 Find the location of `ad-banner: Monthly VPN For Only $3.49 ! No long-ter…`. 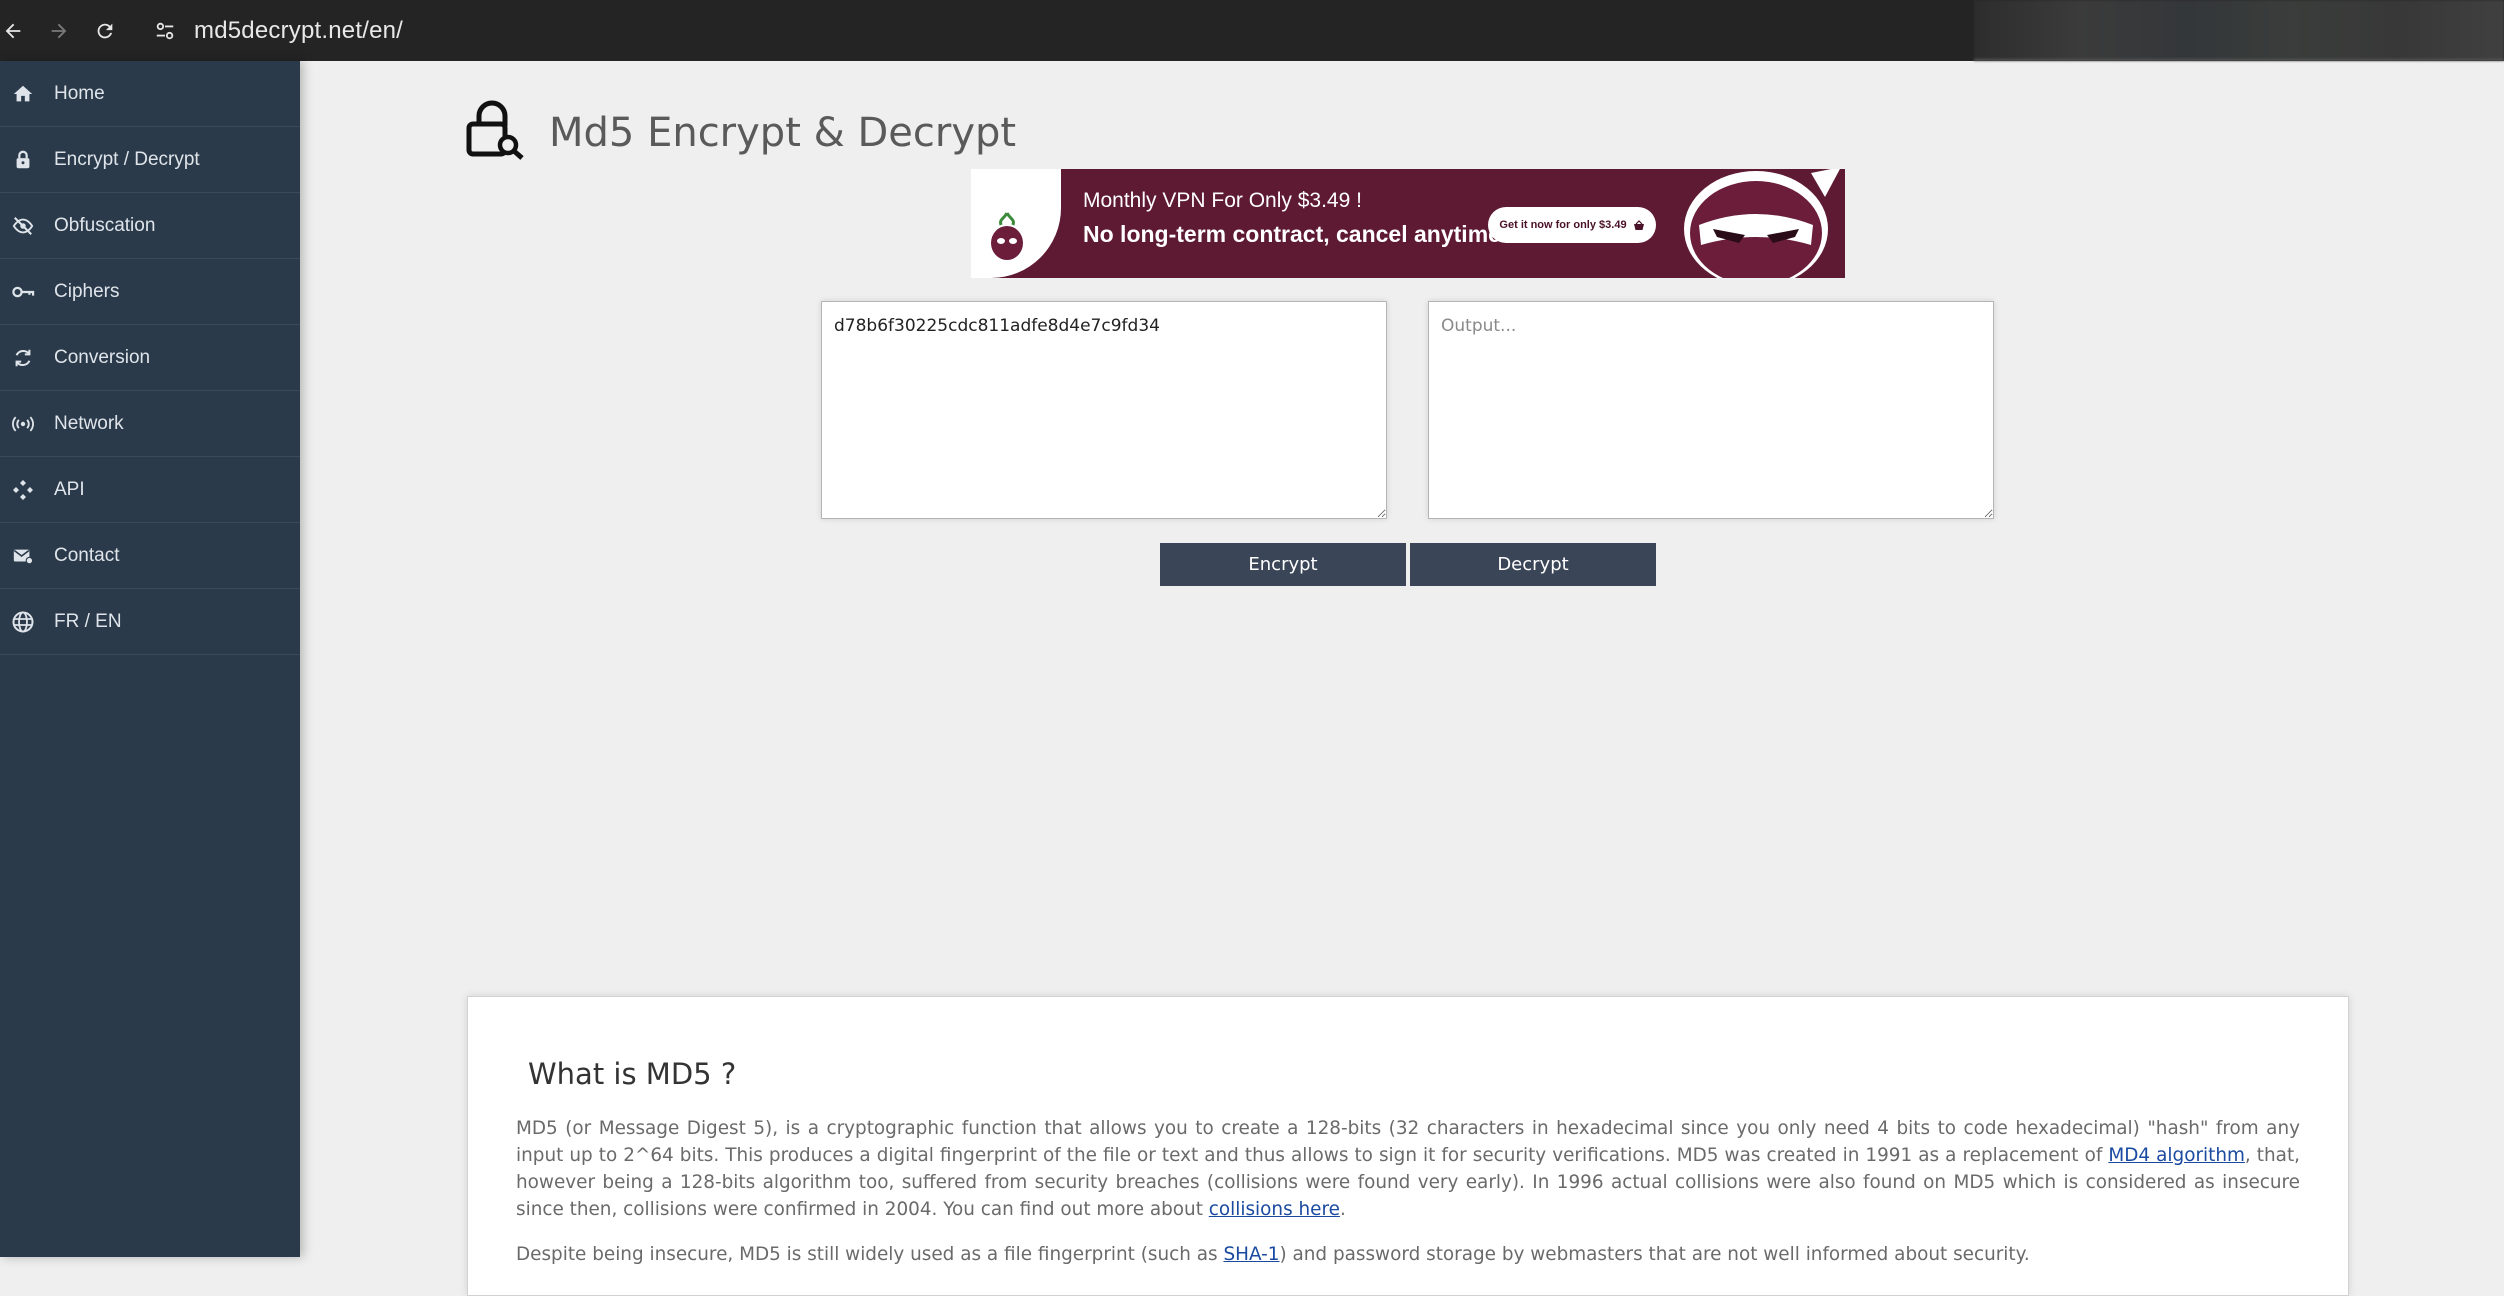

ad-banner: Monthly VPN For Only $3.49 ! No long-ter… is located at coordinates (1408, 223).